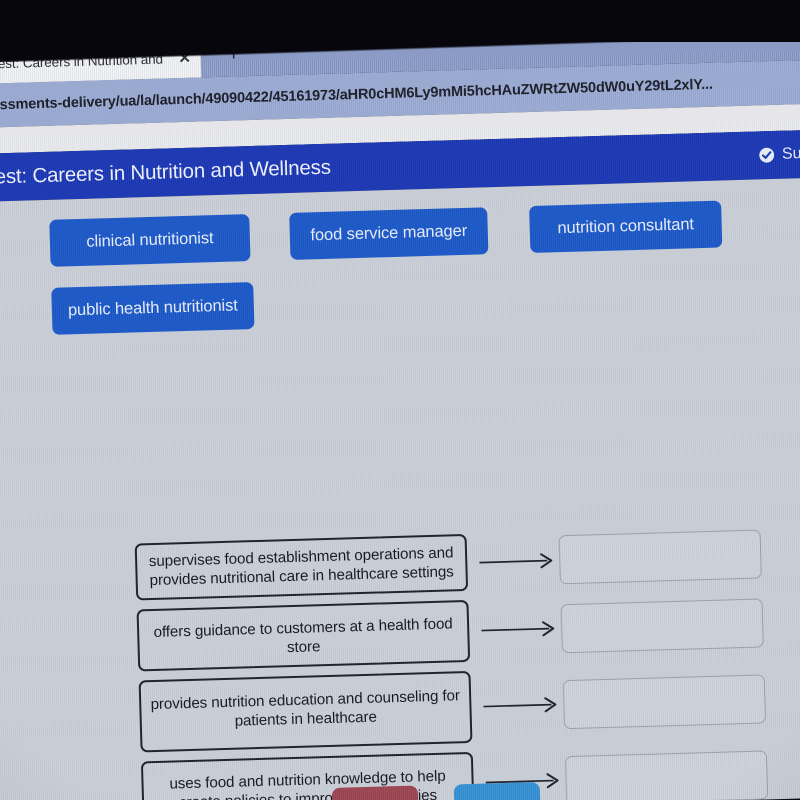  I want to click on answer-chip-label: public health nutritionist, so click(152, 308).